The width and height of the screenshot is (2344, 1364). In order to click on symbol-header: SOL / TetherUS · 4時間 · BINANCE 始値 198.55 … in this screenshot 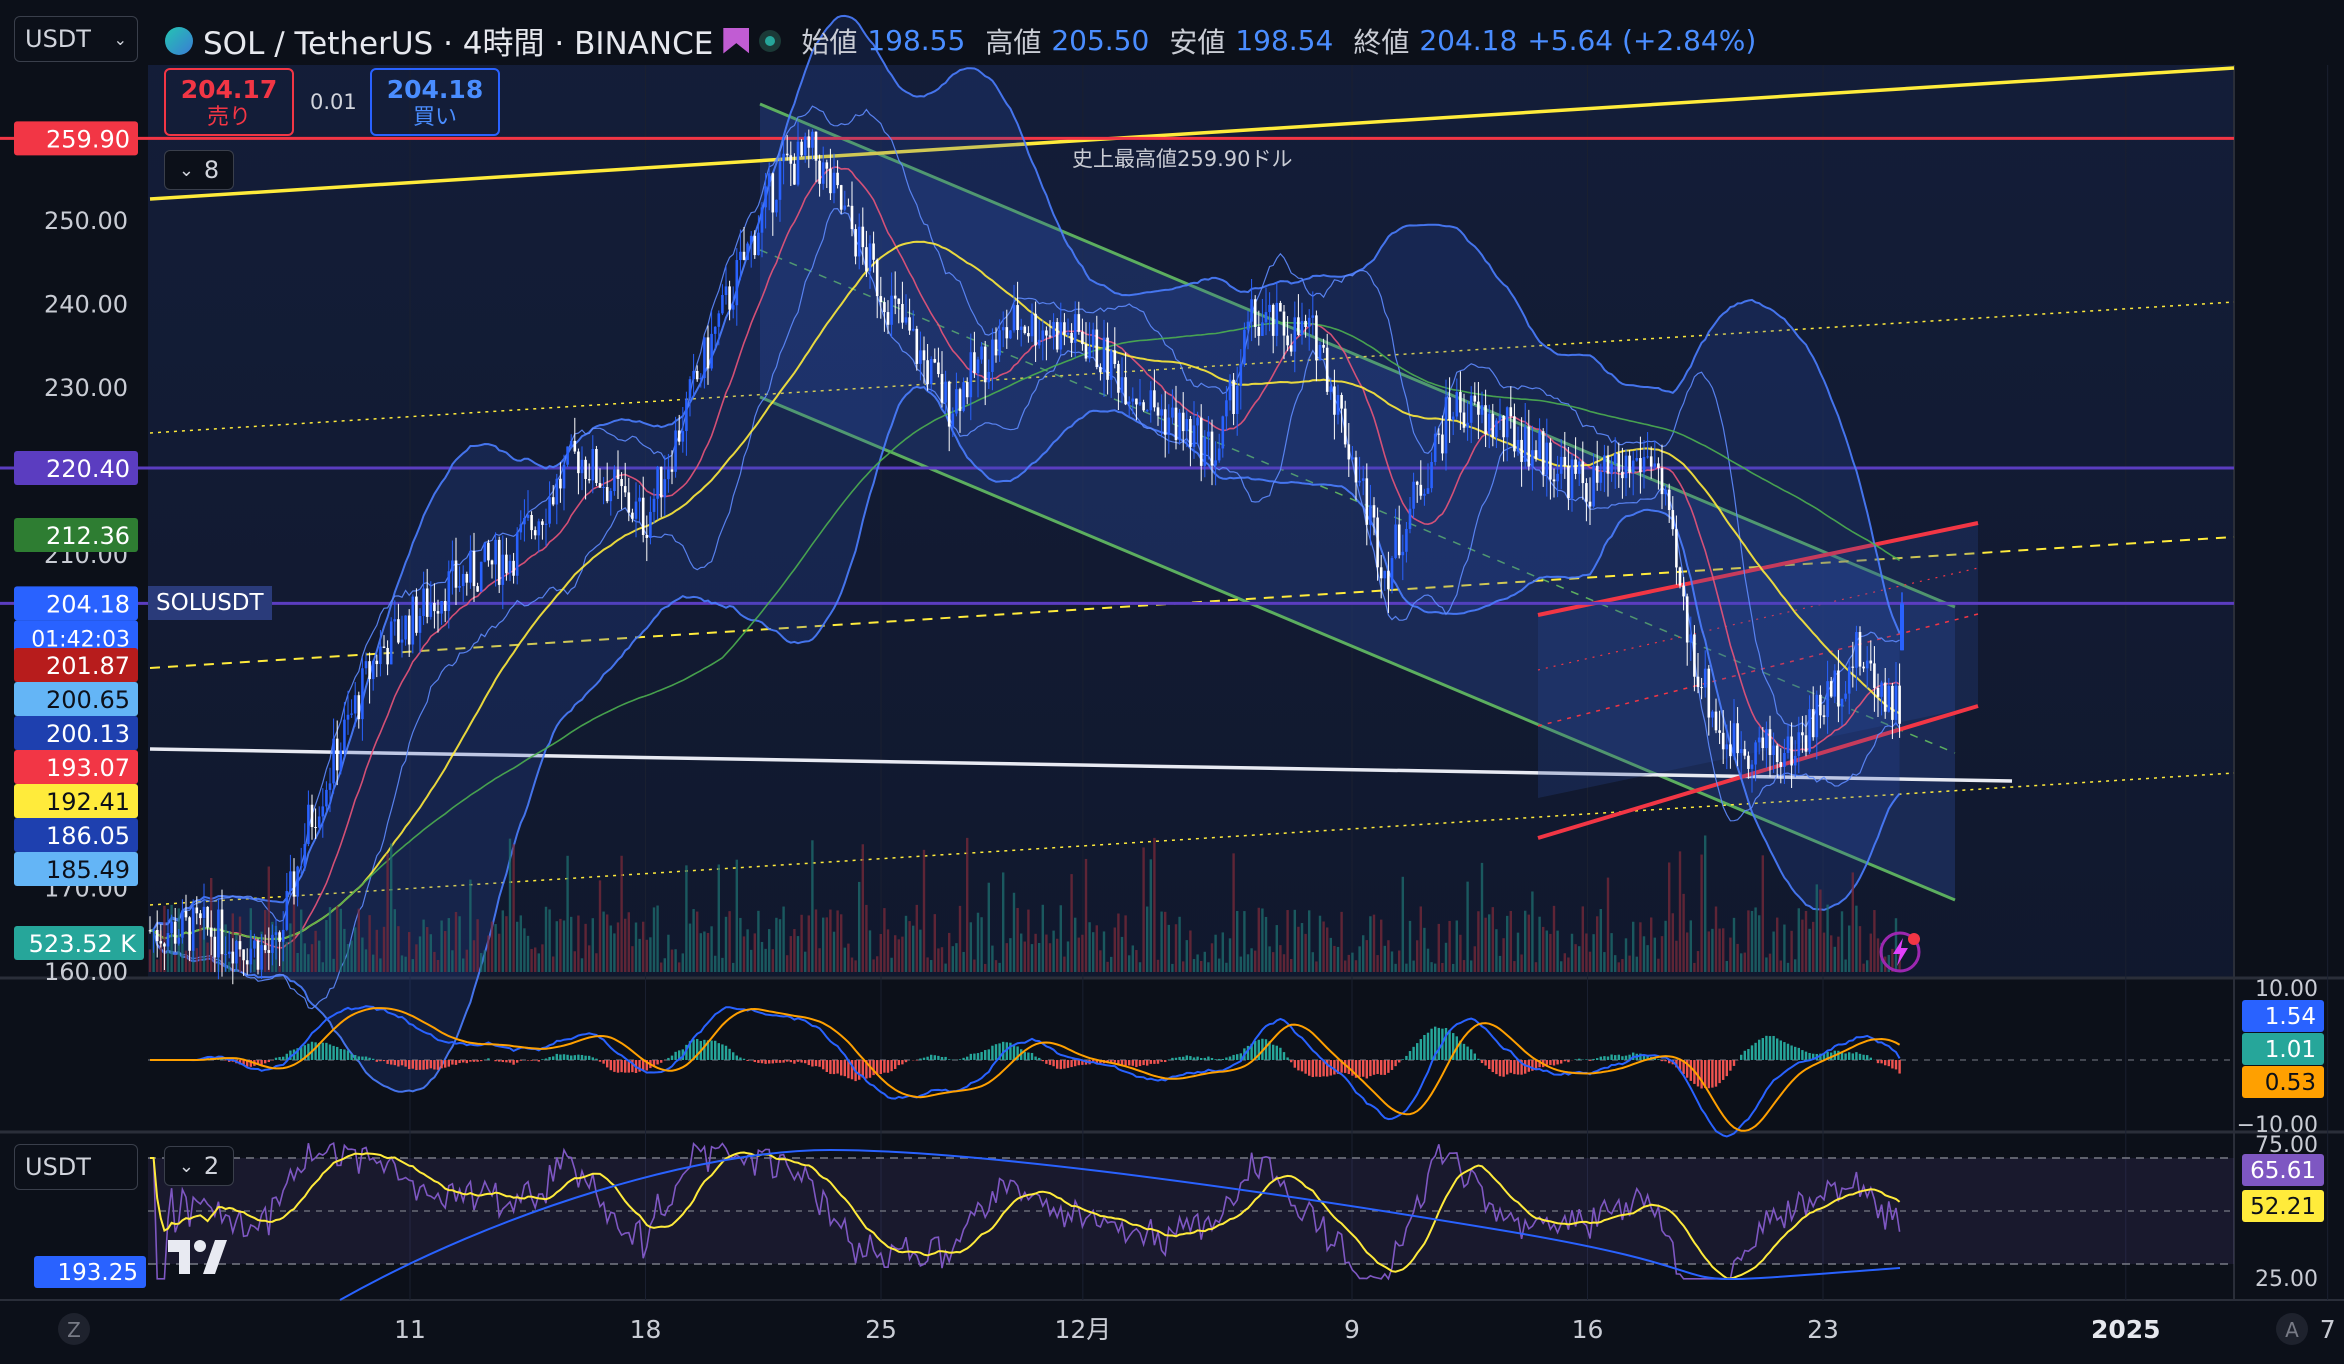, I will do `click(960, 40)`.